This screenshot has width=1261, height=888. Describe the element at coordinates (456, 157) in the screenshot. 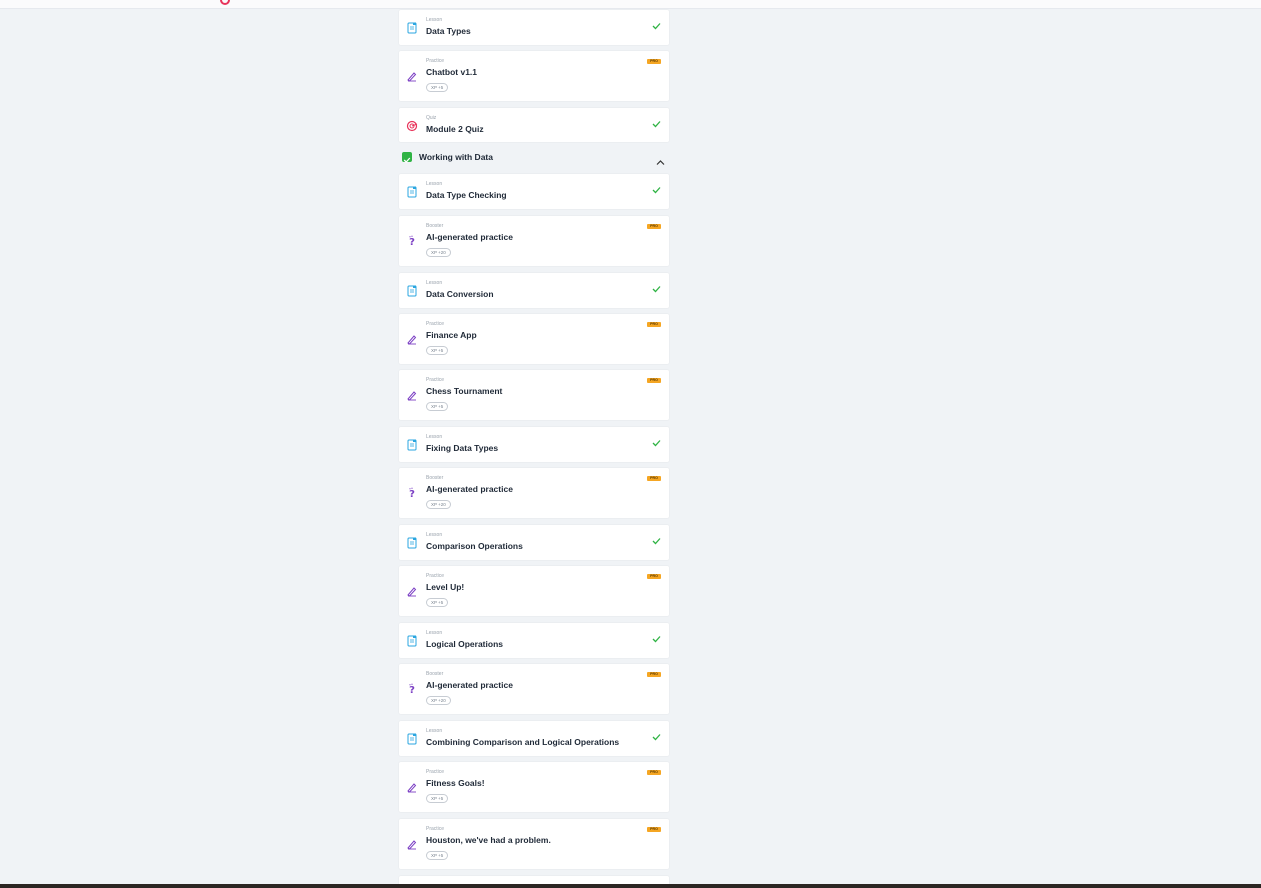

I see `section-title: Working with Data` at that location.